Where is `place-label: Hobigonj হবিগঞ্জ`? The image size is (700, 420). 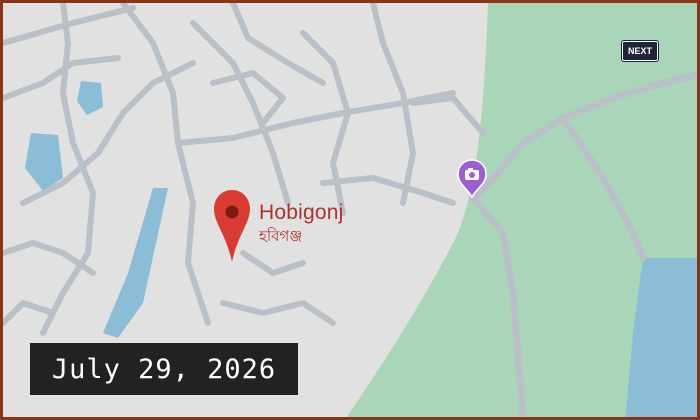
place-label: Hobigonj হবিগঞ্জ is located at coordinates (301, 223).